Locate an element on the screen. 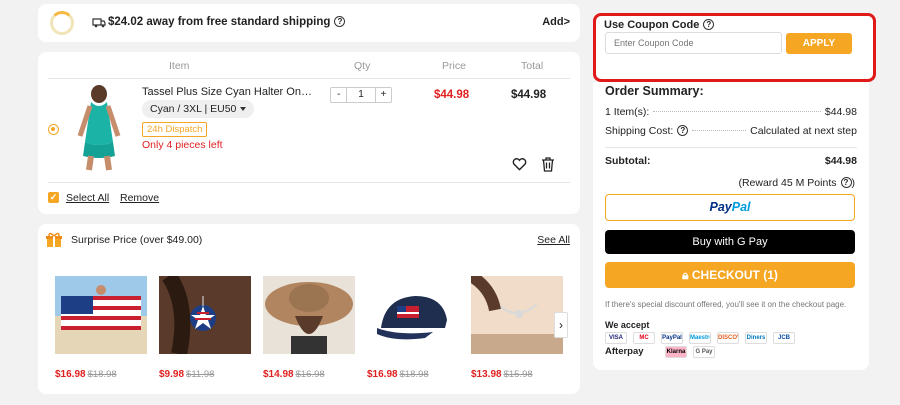 The image size is (900, 405). truck-icon is located at coordinates (99, 23).